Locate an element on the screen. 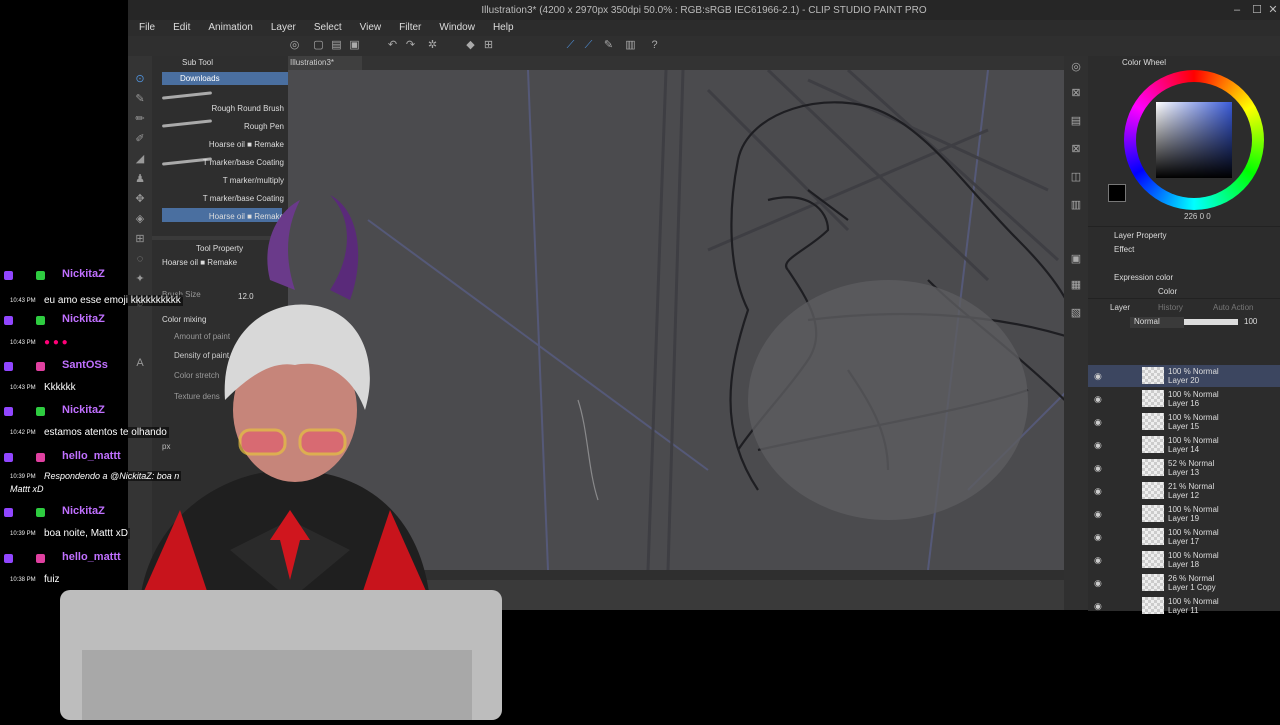 The image size is (1280, 725). layer-row: ◉ 100 % Normal Layer 20 is located at coordinates (1184, 376).